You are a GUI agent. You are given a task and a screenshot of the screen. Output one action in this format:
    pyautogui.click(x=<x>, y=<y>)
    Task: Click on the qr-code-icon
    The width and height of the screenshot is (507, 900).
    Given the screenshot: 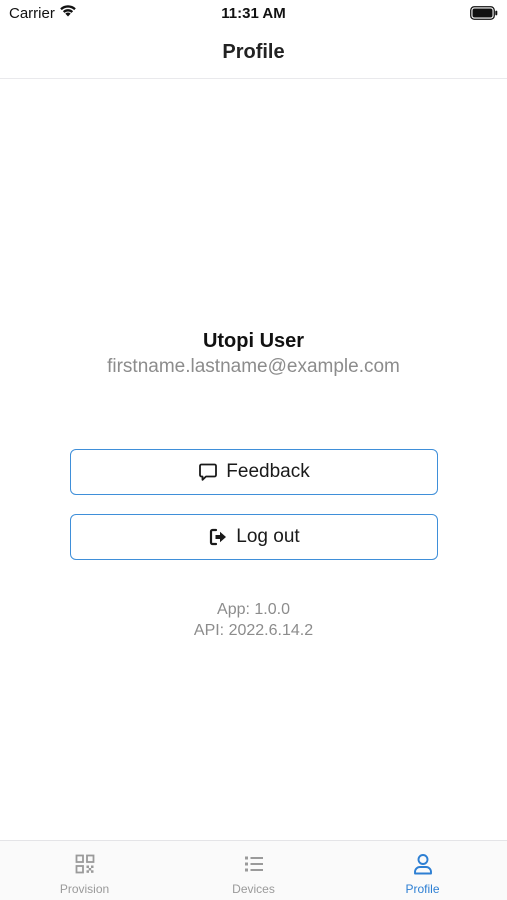 What is the action you would take?
    pyautogui.click(x=85, y=864)
    